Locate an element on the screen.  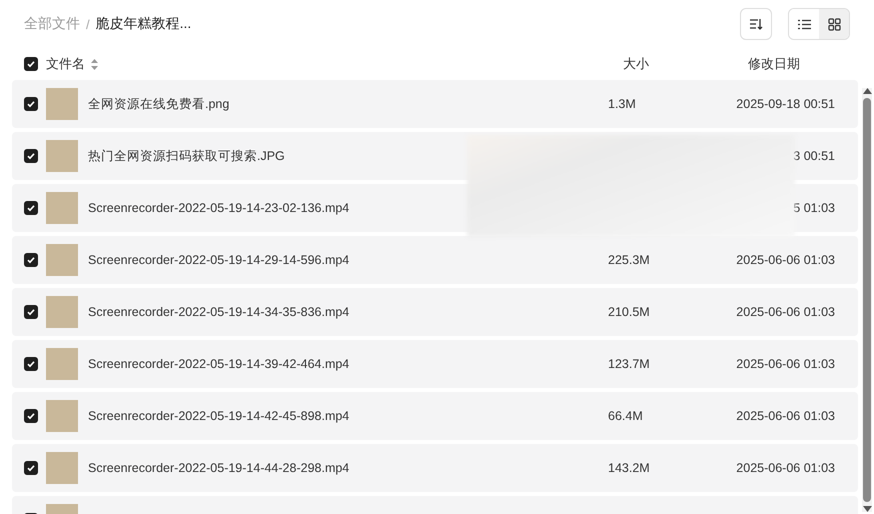
column-header: 文件名 is located at coordinates (65, 64).